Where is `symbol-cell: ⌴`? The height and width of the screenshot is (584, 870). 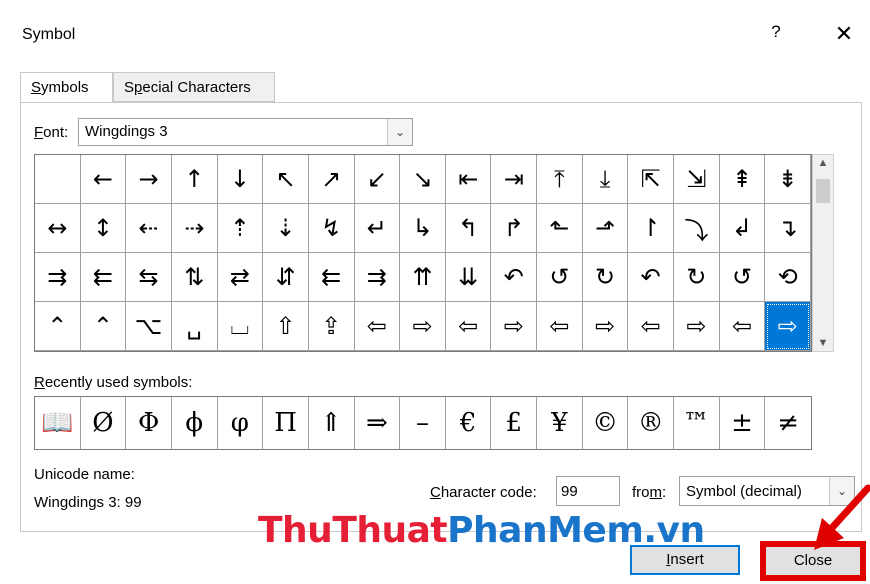
symbol-cell: ⌴ is located at coordinates (240, 326).